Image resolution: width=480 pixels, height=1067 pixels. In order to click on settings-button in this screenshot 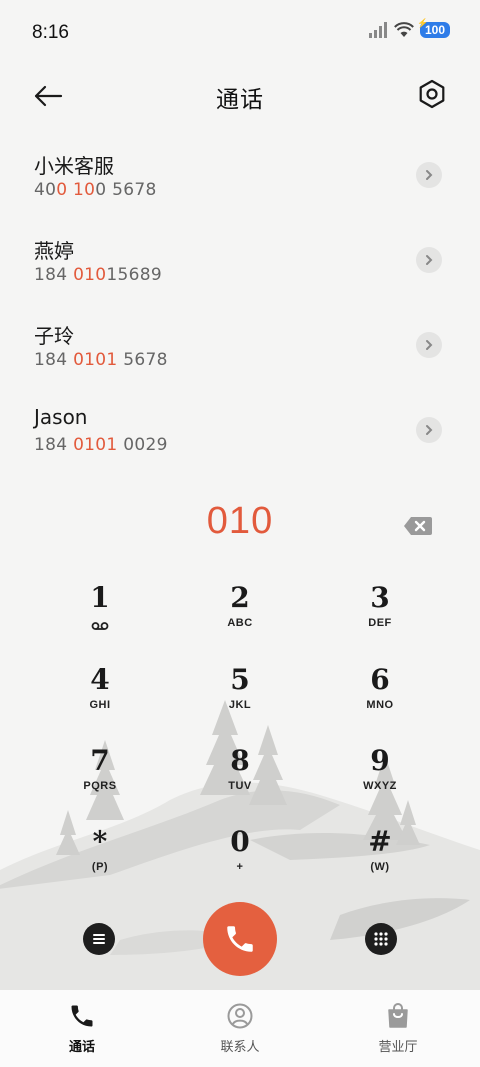, I will do `click(432, 94)`.